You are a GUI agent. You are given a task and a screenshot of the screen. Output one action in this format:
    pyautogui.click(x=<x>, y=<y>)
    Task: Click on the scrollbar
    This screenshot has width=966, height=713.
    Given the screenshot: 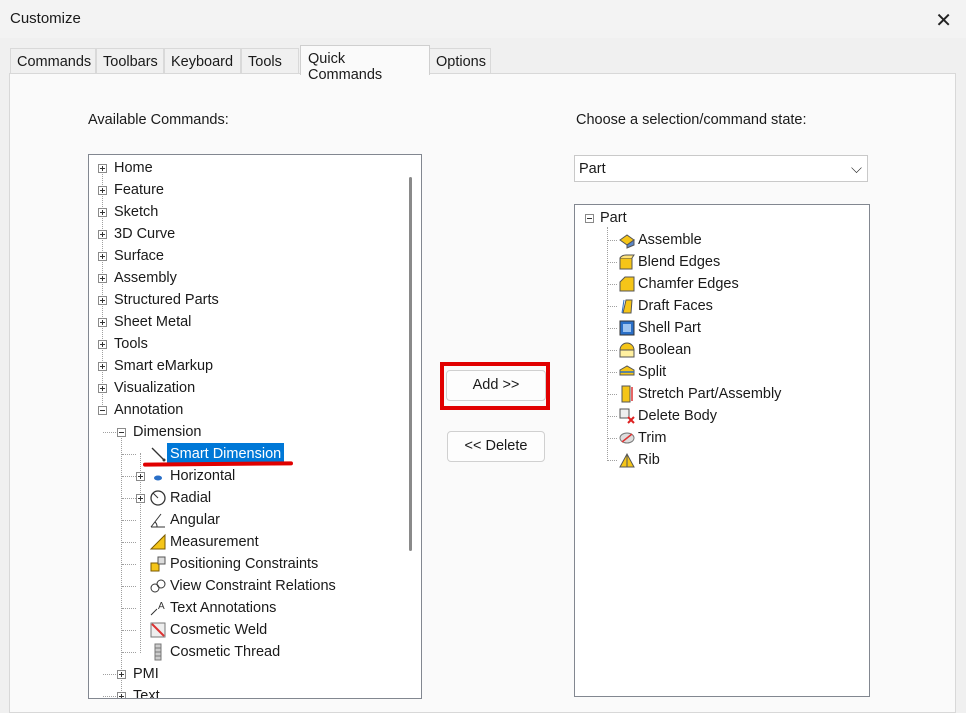 What is the action you would take?
    pyautogui.click(x=411, y=426)
    